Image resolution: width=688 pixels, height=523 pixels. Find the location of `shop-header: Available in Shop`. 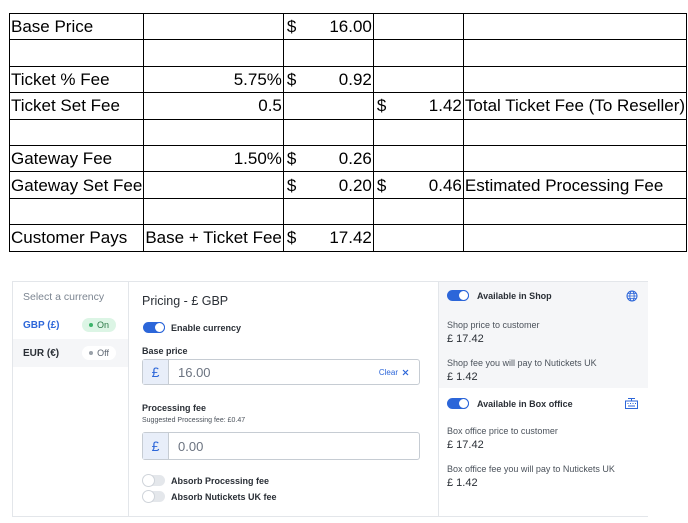

shop-header: Available in Shop is located at coordinates (499, 295).